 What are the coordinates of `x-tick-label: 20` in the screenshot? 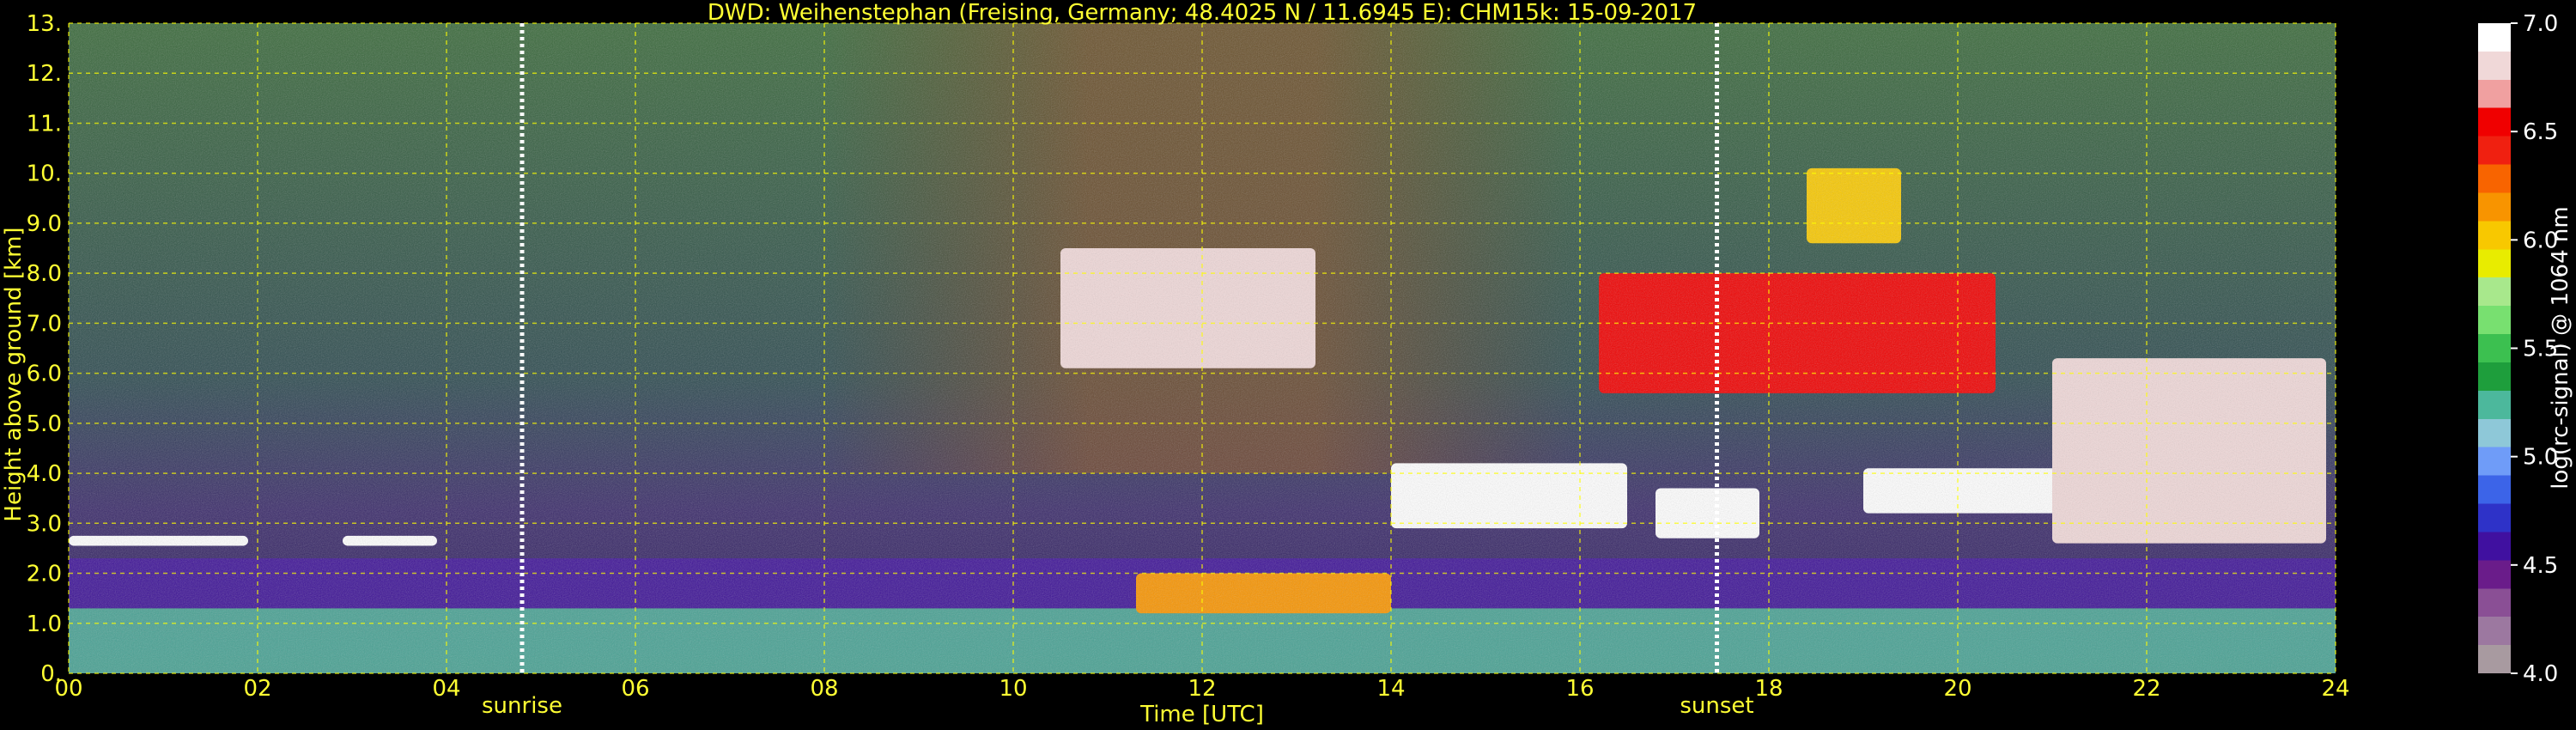 It's located at (1957, 689).